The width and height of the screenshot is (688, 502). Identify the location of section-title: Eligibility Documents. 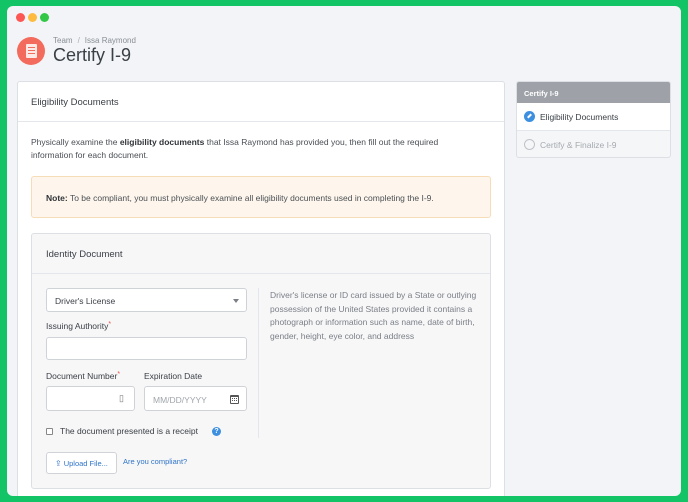
(261, 102).